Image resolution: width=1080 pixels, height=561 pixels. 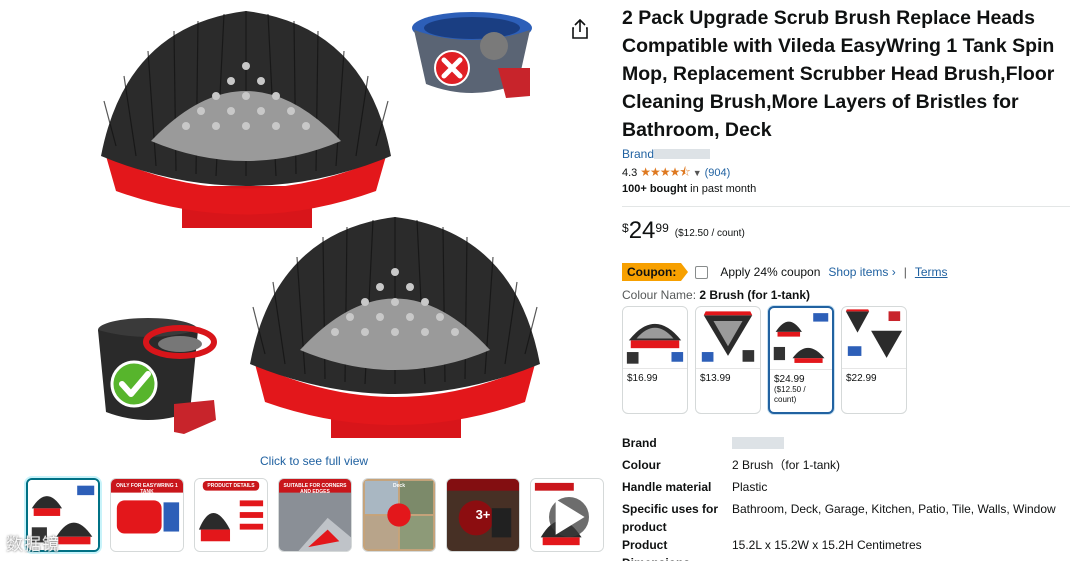 I want to click on bought-count: 100+ bought, so click(x=655, y=189).